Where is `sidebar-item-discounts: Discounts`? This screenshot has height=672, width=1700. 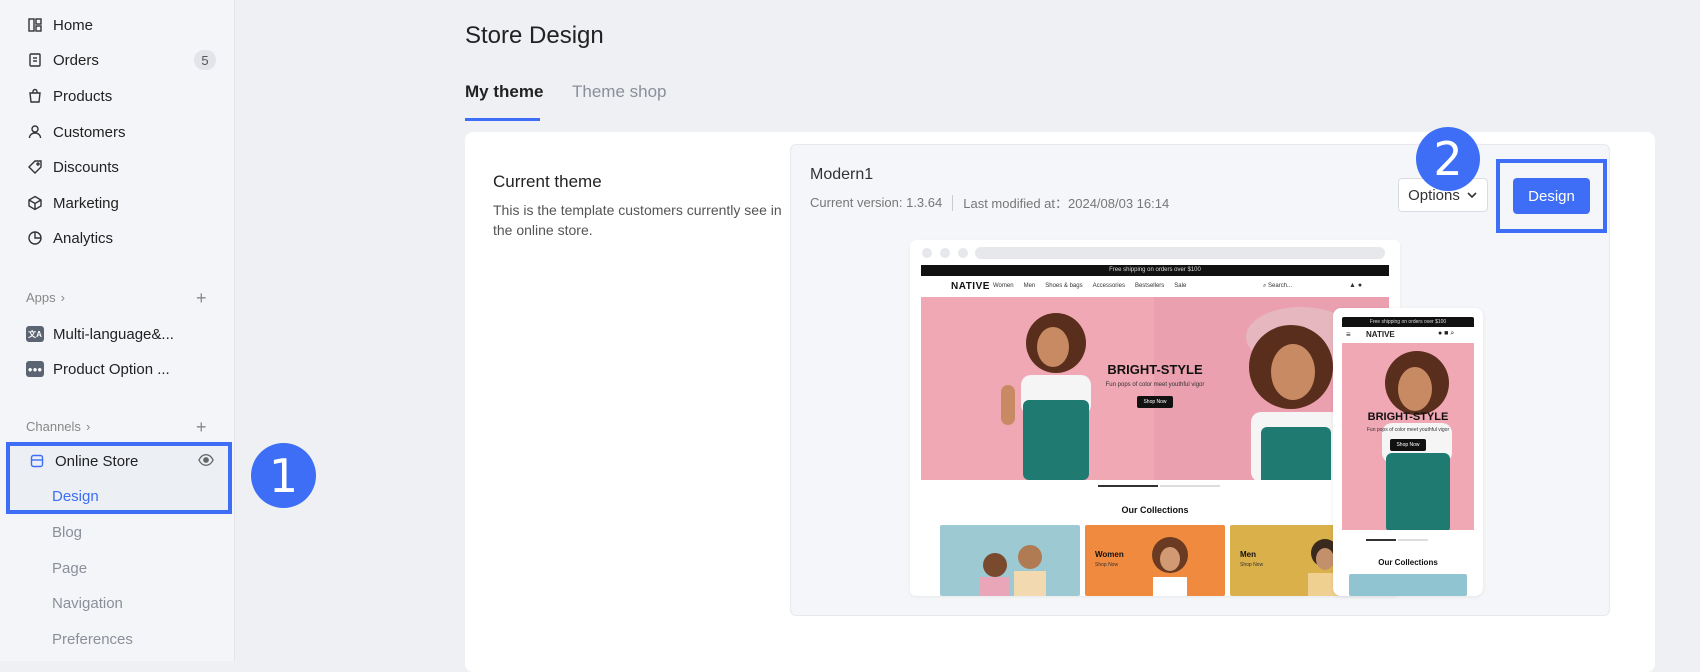
sidebar-item-discounts: Discounts is located at coordinates (121, 167).